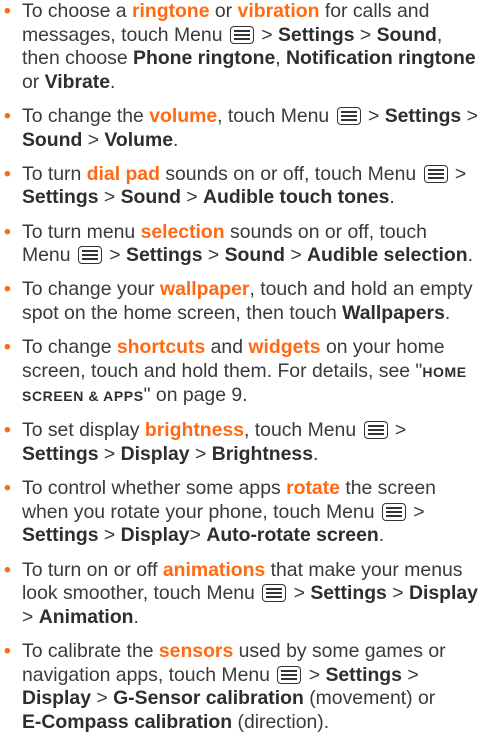  Describe the element at coordinates (49, 255) in the screenshot. I see `body-text: Menu` at that location.